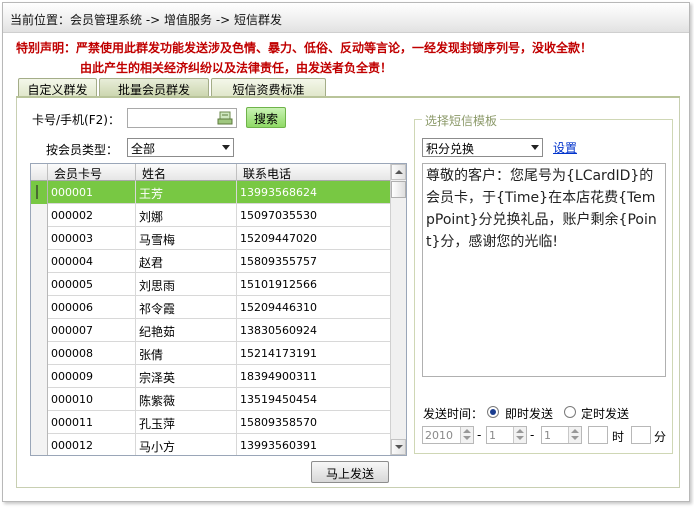 The image size is (694, 508). I want to click on send-time-label: 发送时间：, so click(453, 414).